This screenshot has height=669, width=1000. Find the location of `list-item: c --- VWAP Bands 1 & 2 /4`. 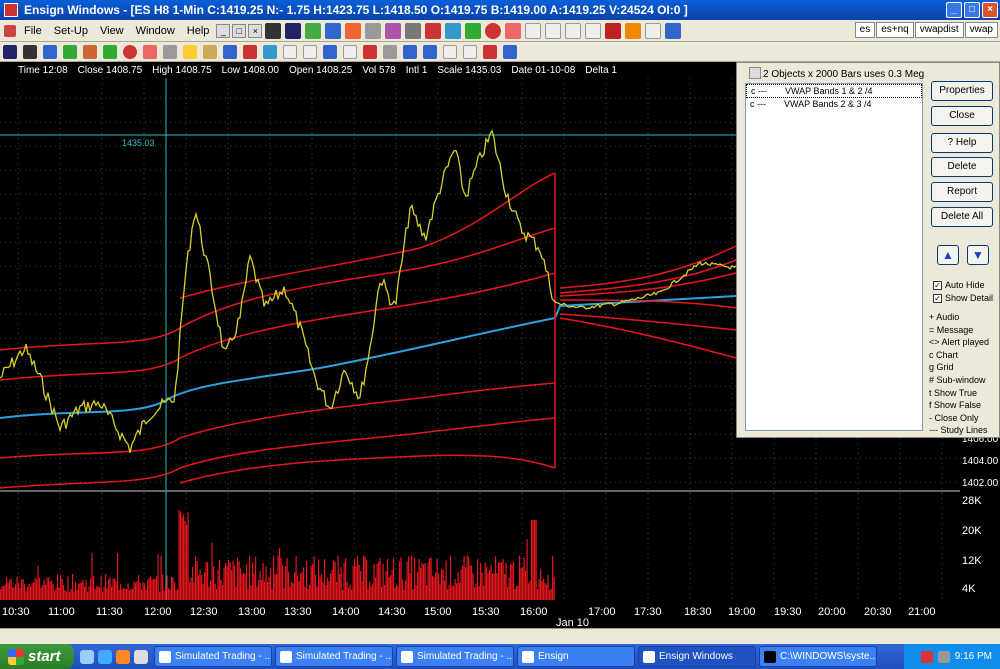

list-item: c --- VWAP Bands 1 & 2 /4 is located at coordinates (834, 91).